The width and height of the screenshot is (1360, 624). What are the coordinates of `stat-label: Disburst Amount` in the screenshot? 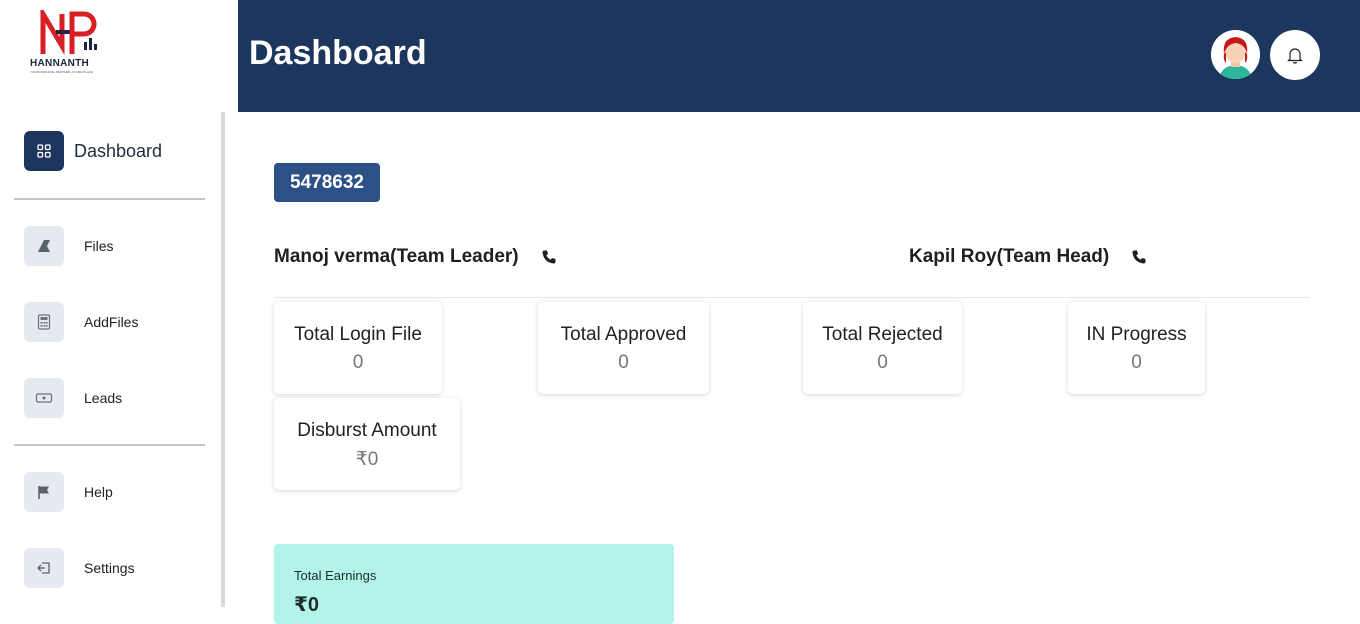 It's located at (367, 430).